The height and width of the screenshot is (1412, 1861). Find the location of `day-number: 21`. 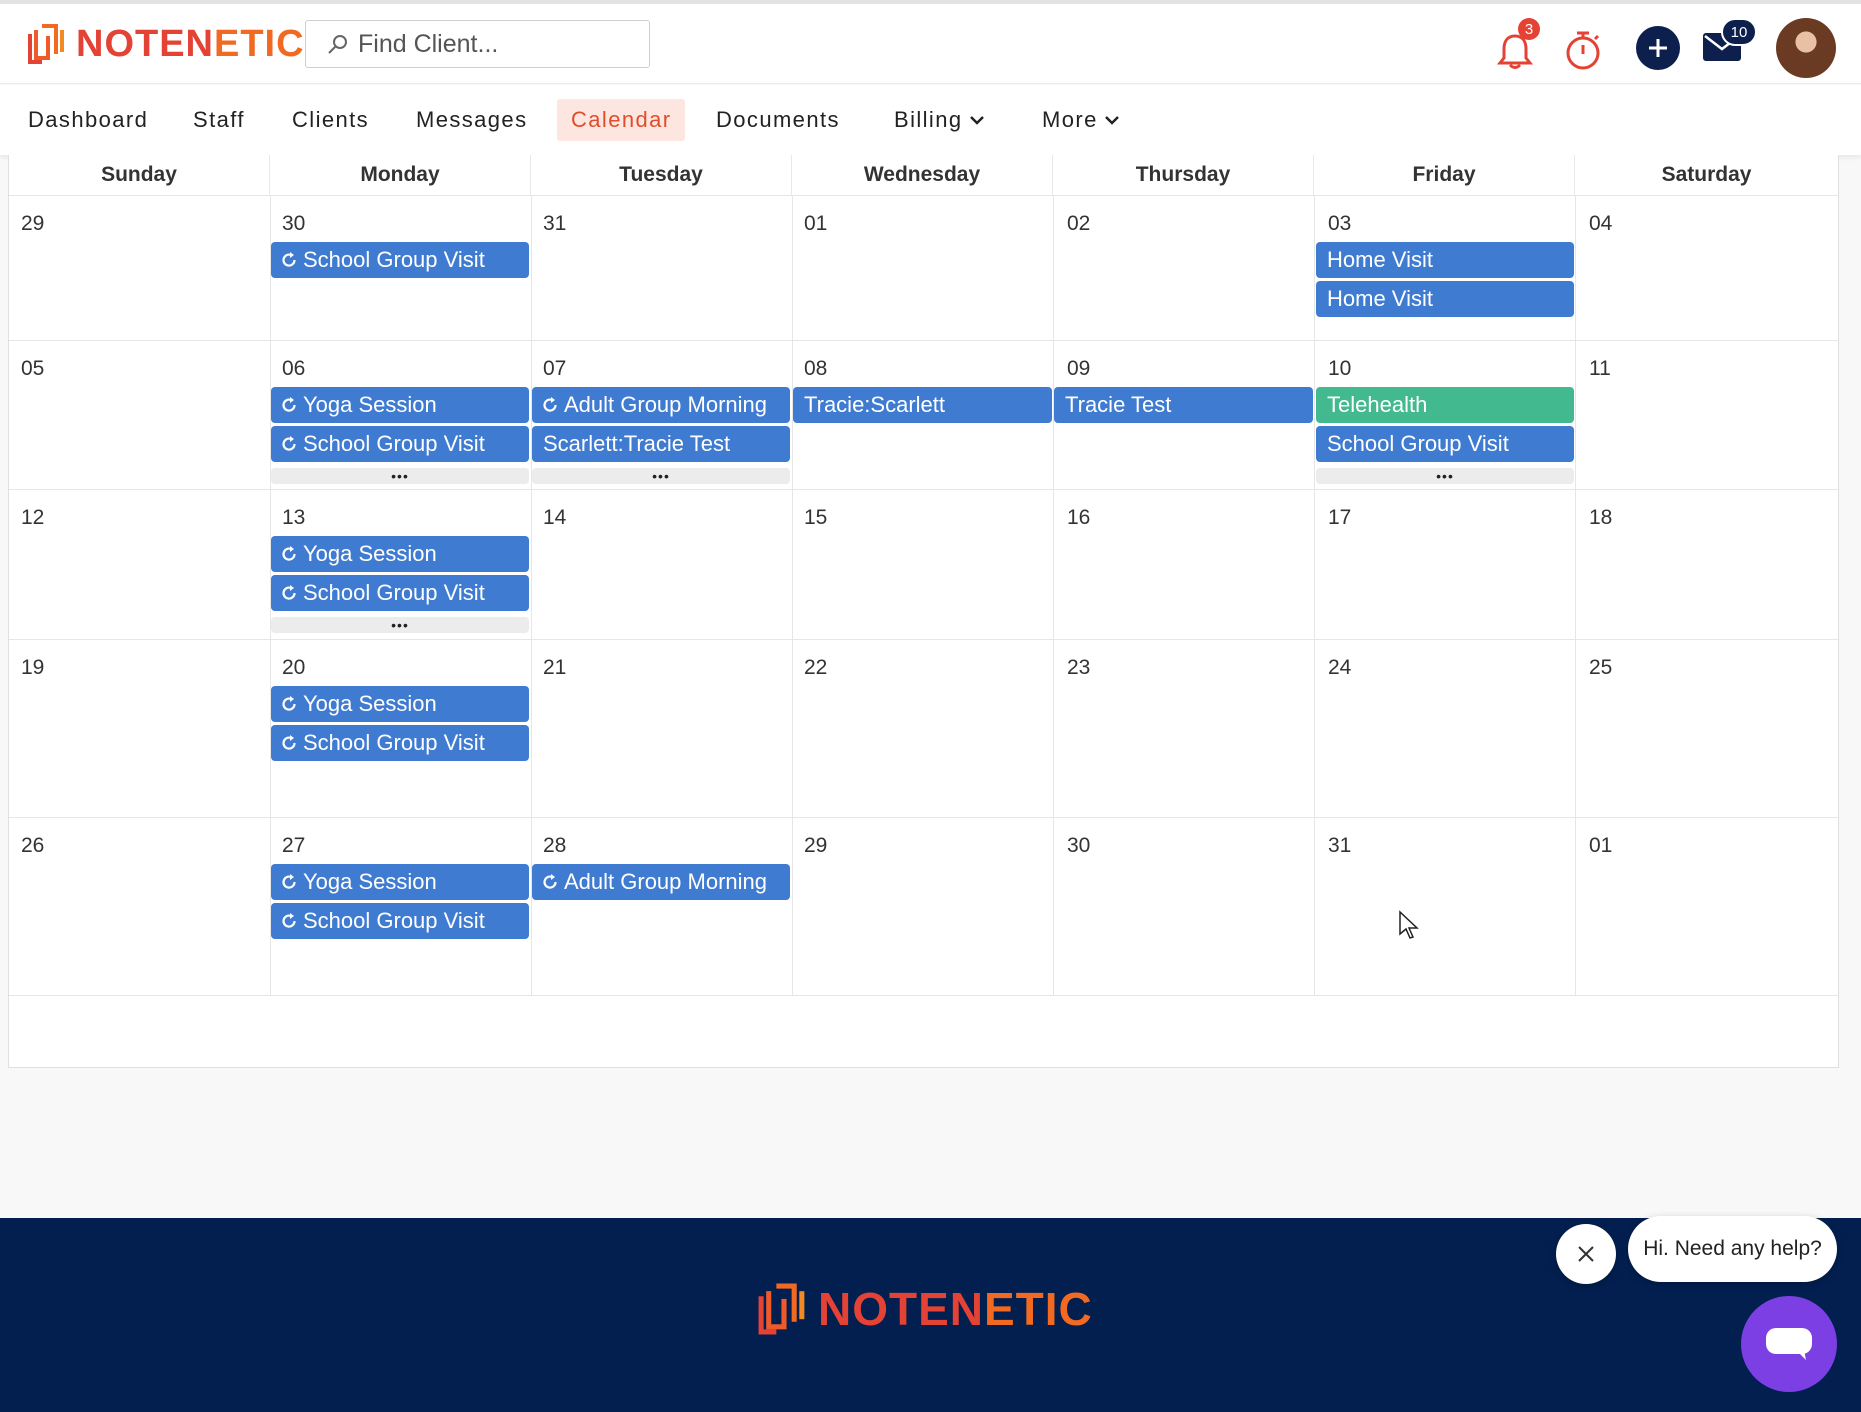

day-number: 21 is located at coordinates (554, 668).